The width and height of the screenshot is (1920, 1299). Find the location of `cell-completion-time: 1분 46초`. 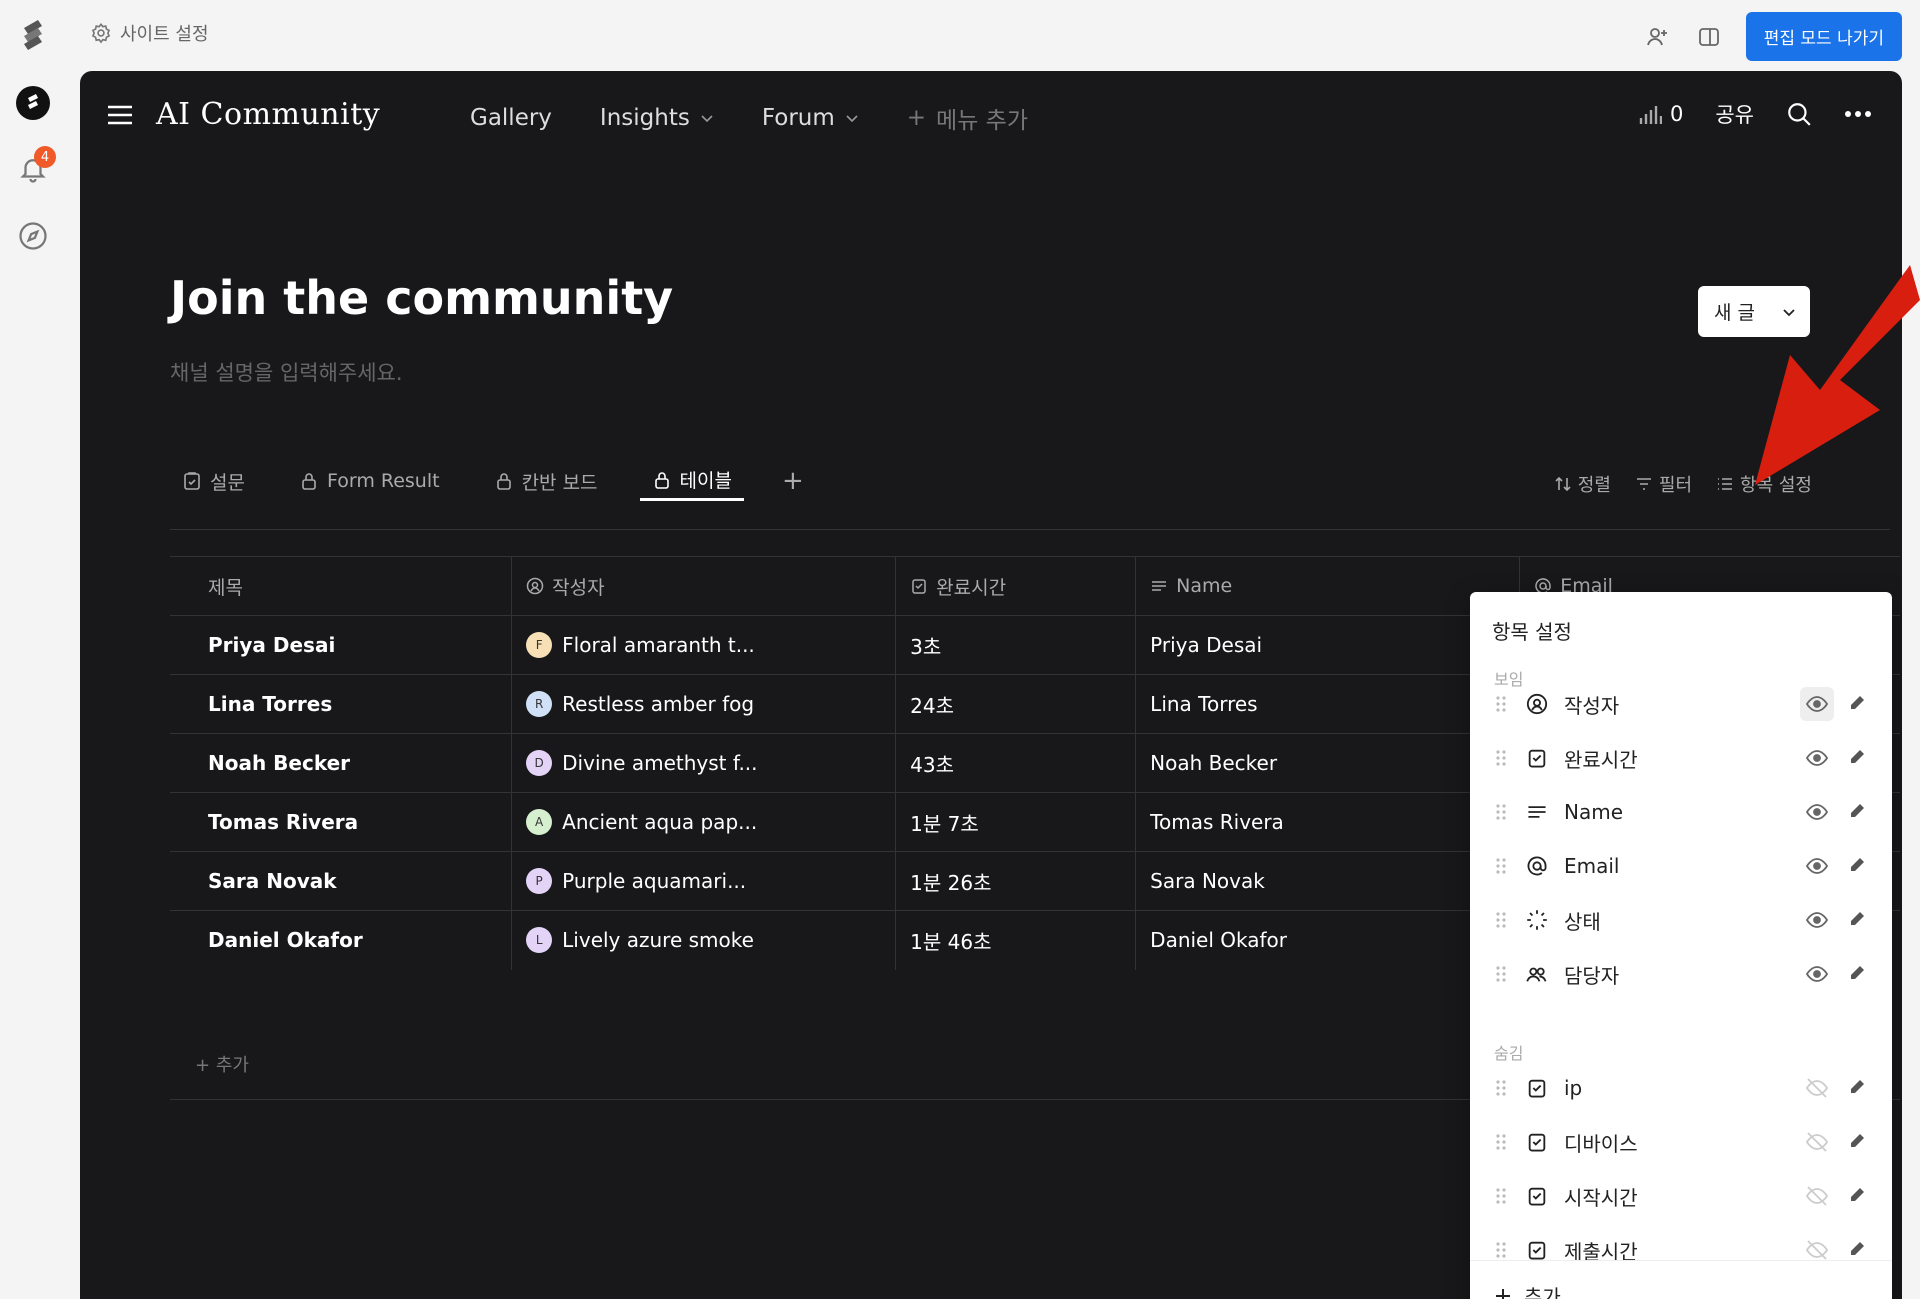

cell-completion-time: 1분 46초 is located at coordinates (1016, 940).